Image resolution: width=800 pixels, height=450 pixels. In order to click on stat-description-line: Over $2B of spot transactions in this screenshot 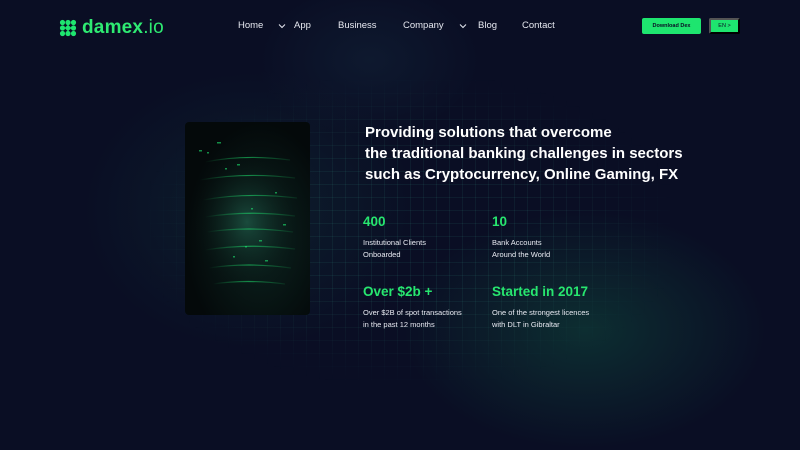, I will do `click(412, 312)`.